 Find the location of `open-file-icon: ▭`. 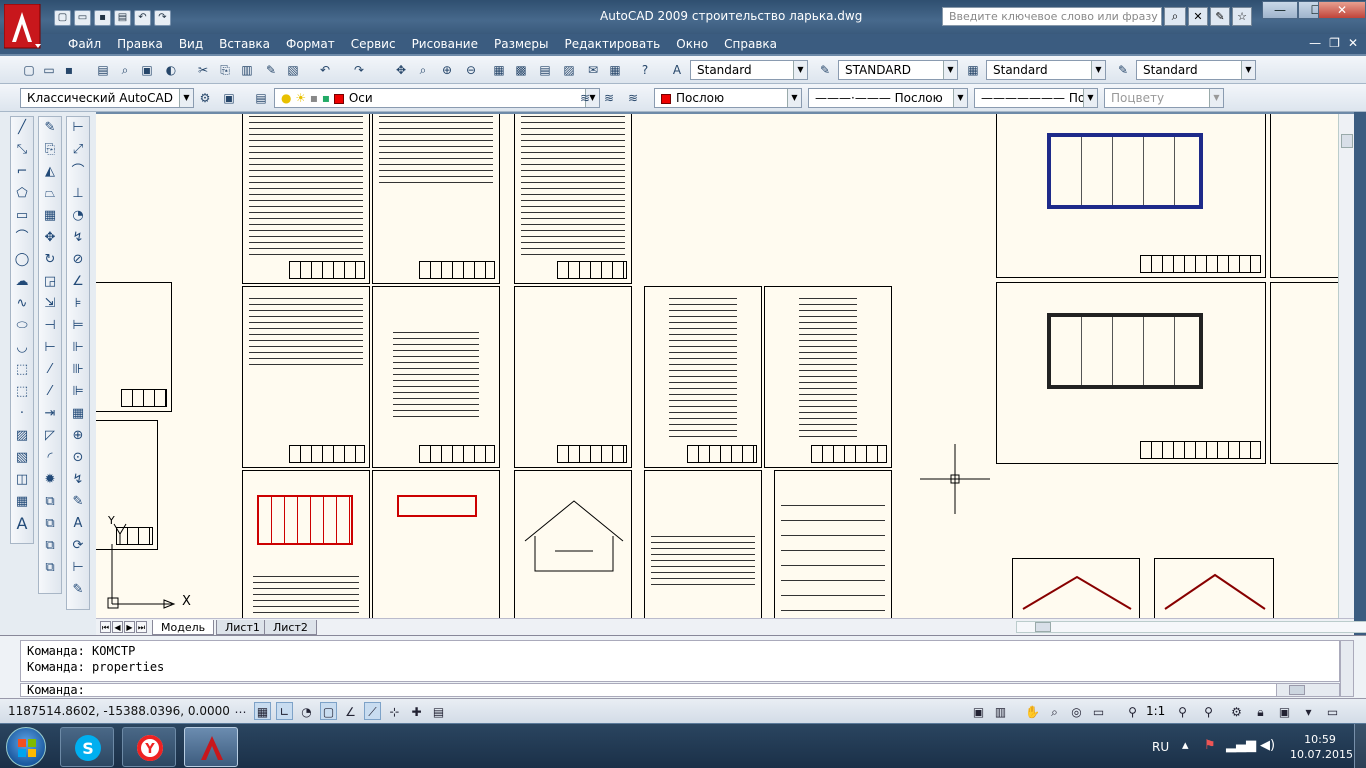

open-file-icon: ▭ is located at coordinates (82, 18).